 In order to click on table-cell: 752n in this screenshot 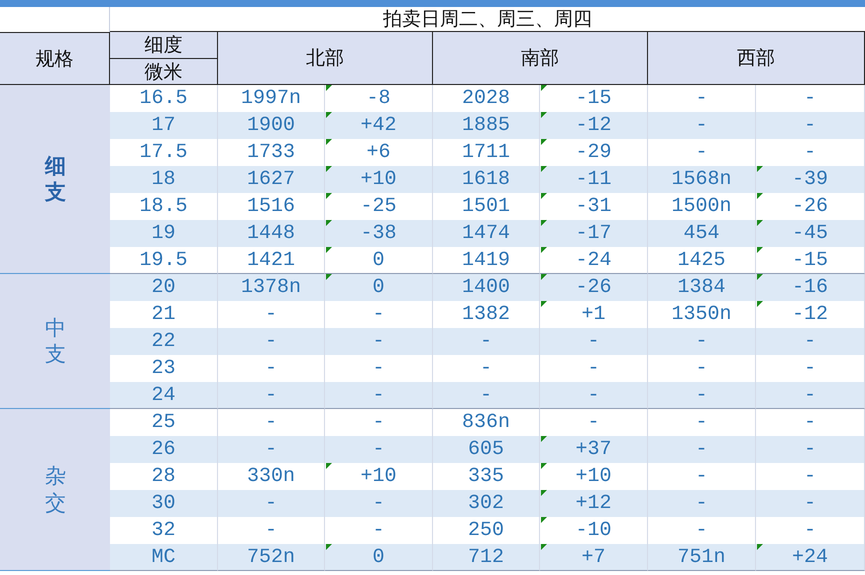, I will do `click(271, 557)`.